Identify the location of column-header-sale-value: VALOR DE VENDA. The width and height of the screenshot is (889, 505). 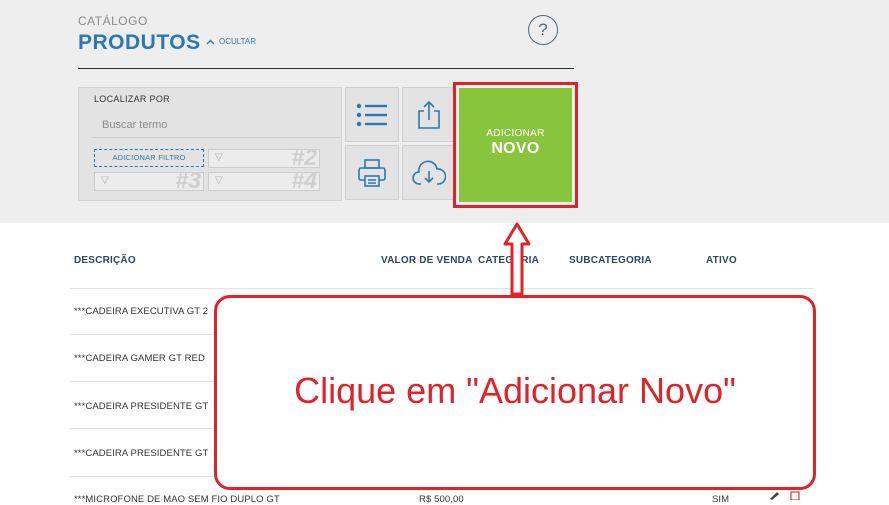
(427, 260).